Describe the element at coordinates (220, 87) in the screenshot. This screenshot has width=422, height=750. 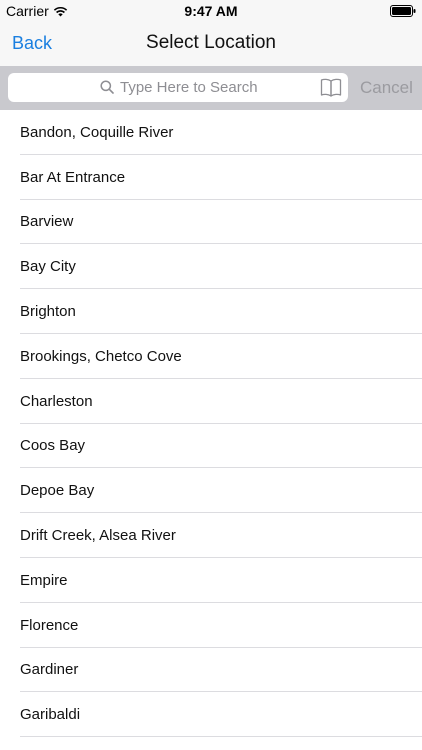
I see `search-input` at that location.